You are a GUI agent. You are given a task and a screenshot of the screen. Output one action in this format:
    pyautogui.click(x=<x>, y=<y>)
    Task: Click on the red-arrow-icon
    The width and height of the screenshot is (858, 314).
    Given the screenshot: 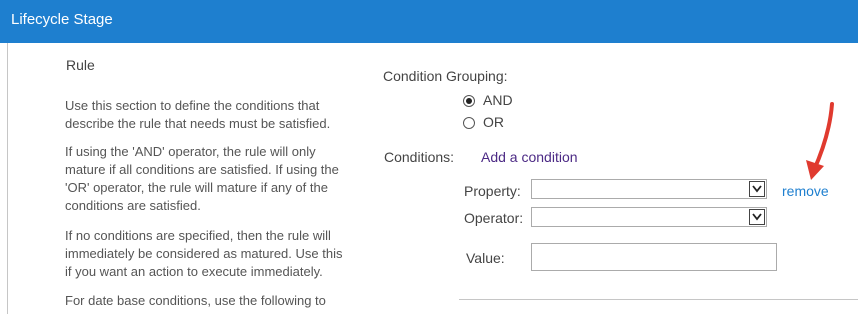 What is the action you would take?
    pyautogui.click(x=820, y=141)
    